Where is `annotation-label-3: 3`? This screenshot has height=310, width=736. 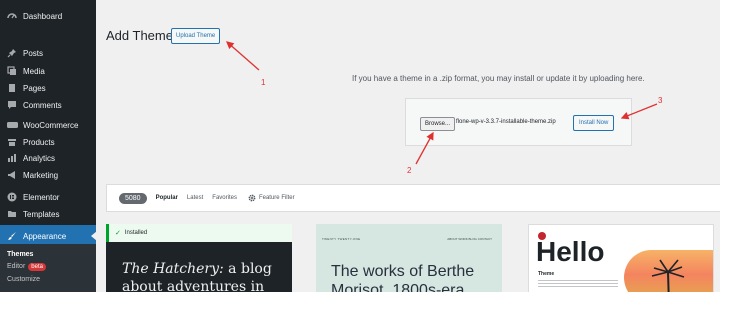
annotation-label-3: 3 is located at coordinates (660, 100).